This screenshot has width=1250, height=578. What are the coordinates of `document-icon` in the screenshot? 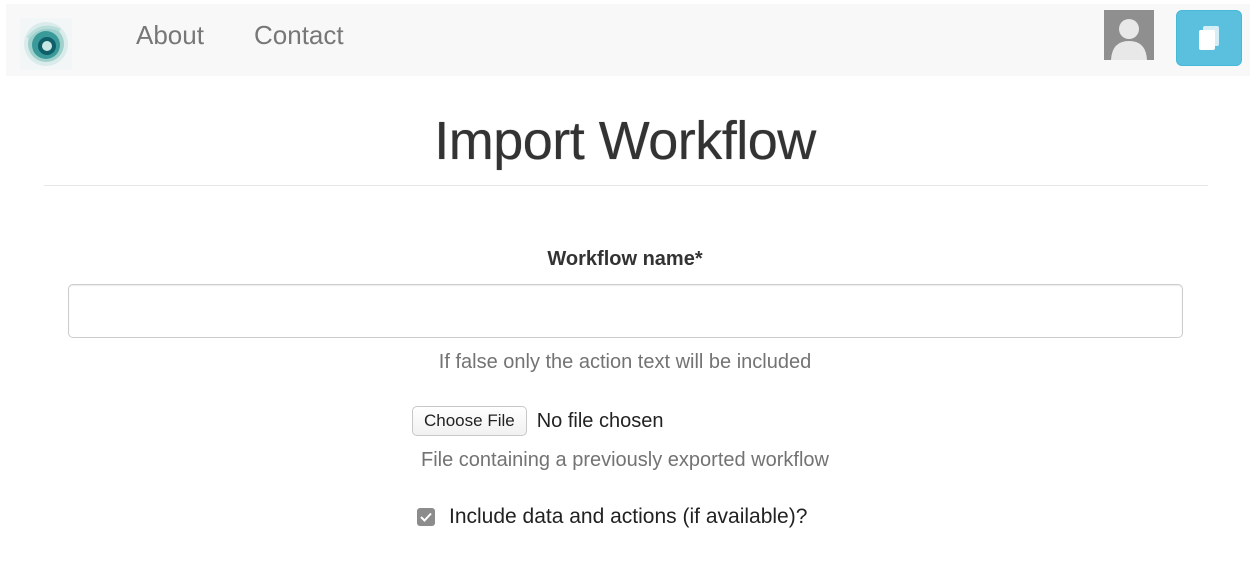 It's located at (1209, 38).